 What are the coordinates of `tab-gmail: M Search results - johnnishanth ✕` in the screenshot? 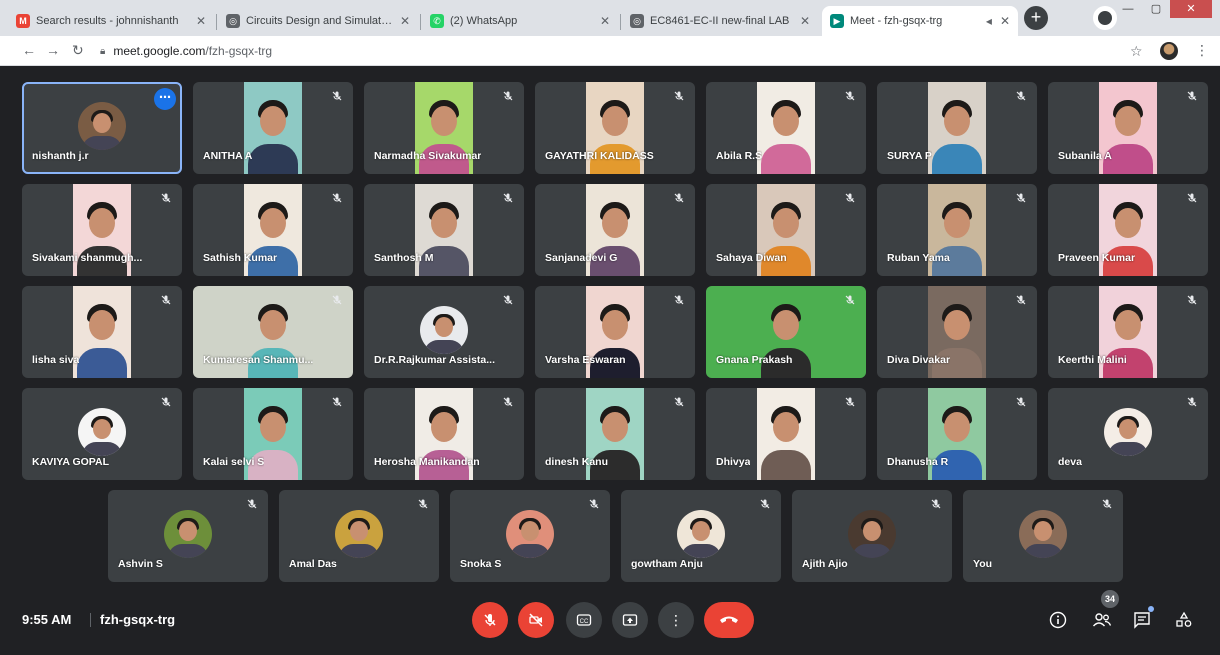 It's located at (111, 21).